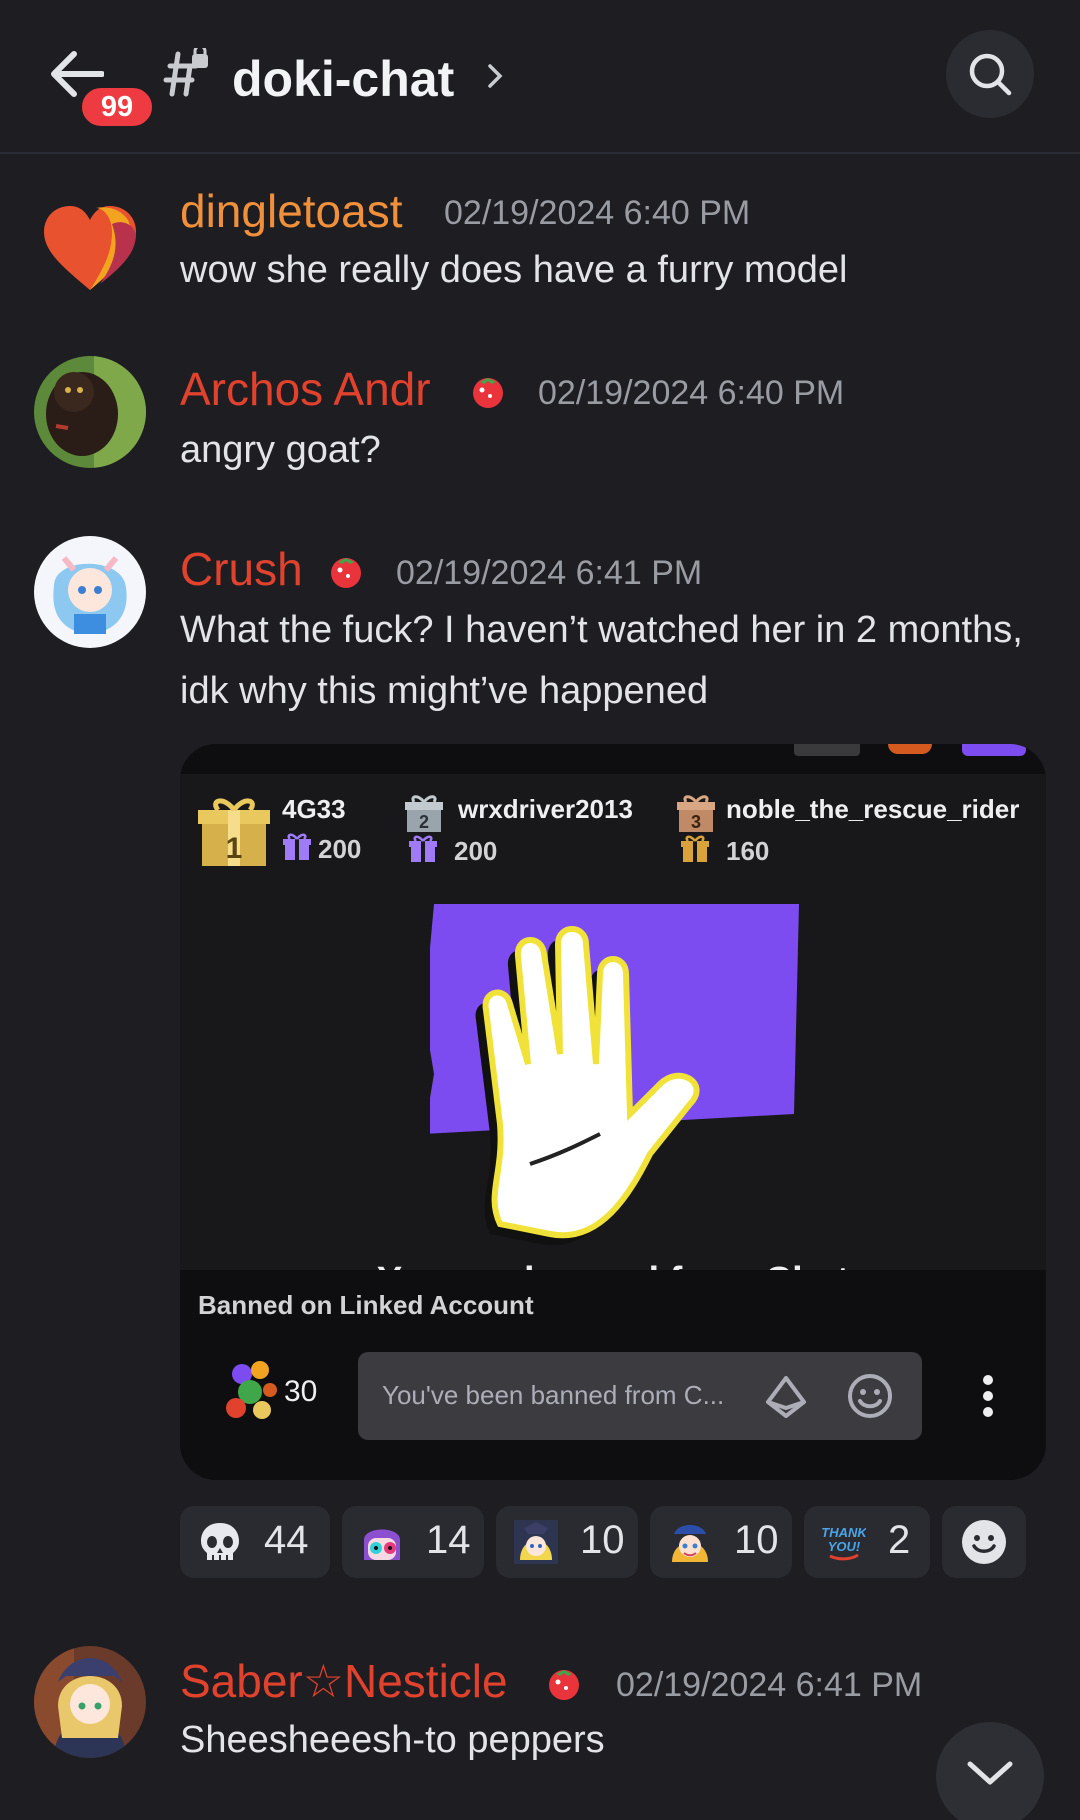  Describe the element at coordinates (613, 759) in the screenshot. I see `top-strip` at that location.